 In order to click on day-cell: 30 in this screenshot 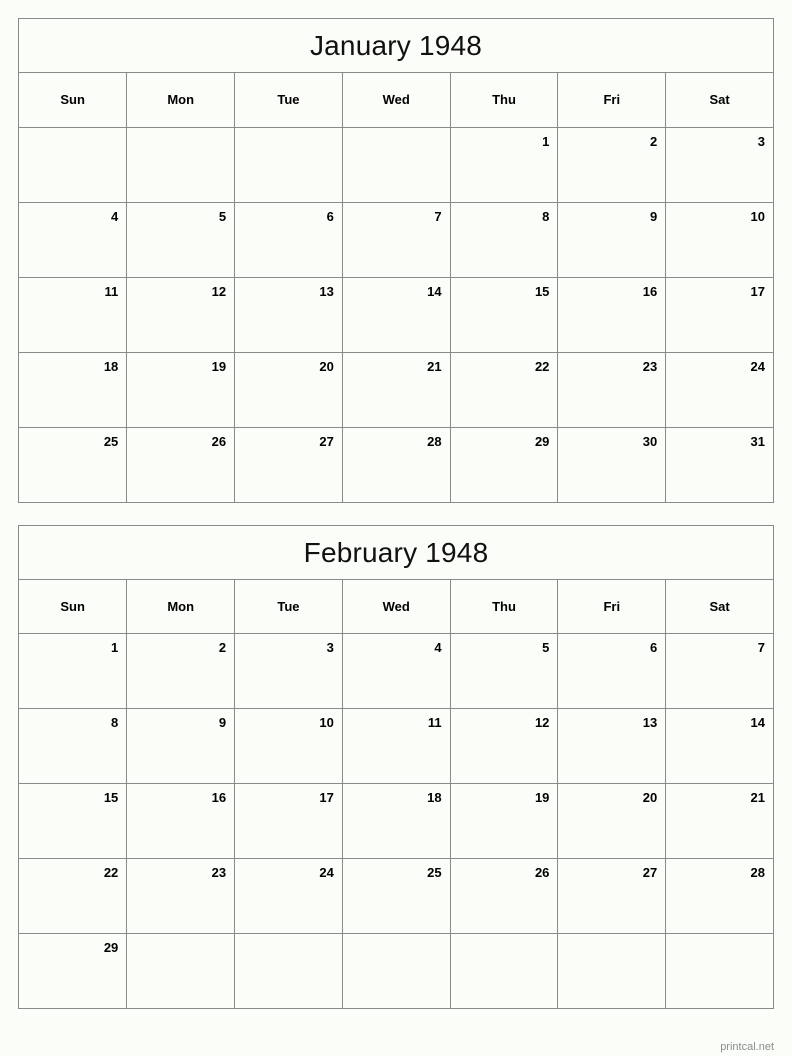, I will do `click(612, 465)`.